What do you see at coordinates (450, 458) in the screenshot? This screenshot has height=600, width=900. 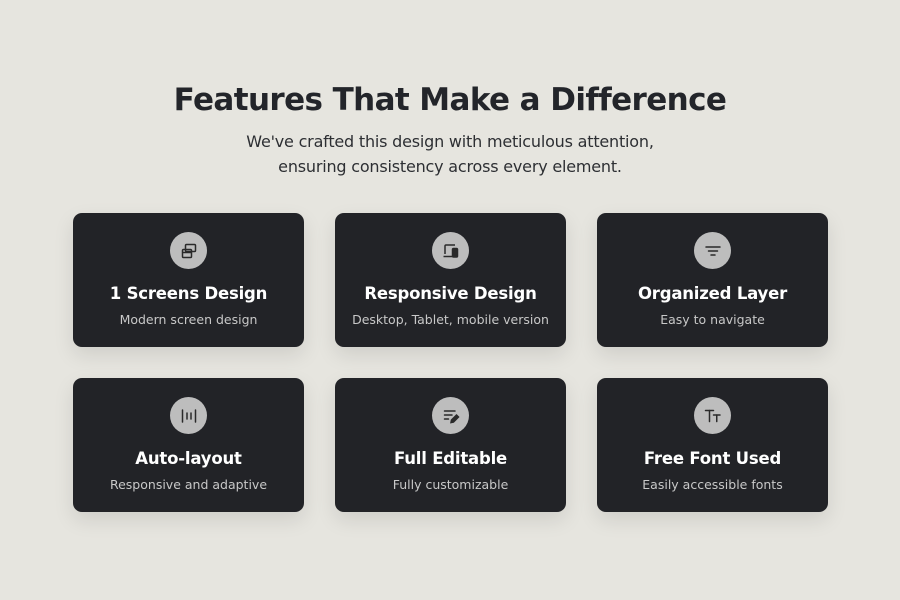 I see `feature-title: Full Editable` at bounding box center [450, 458].